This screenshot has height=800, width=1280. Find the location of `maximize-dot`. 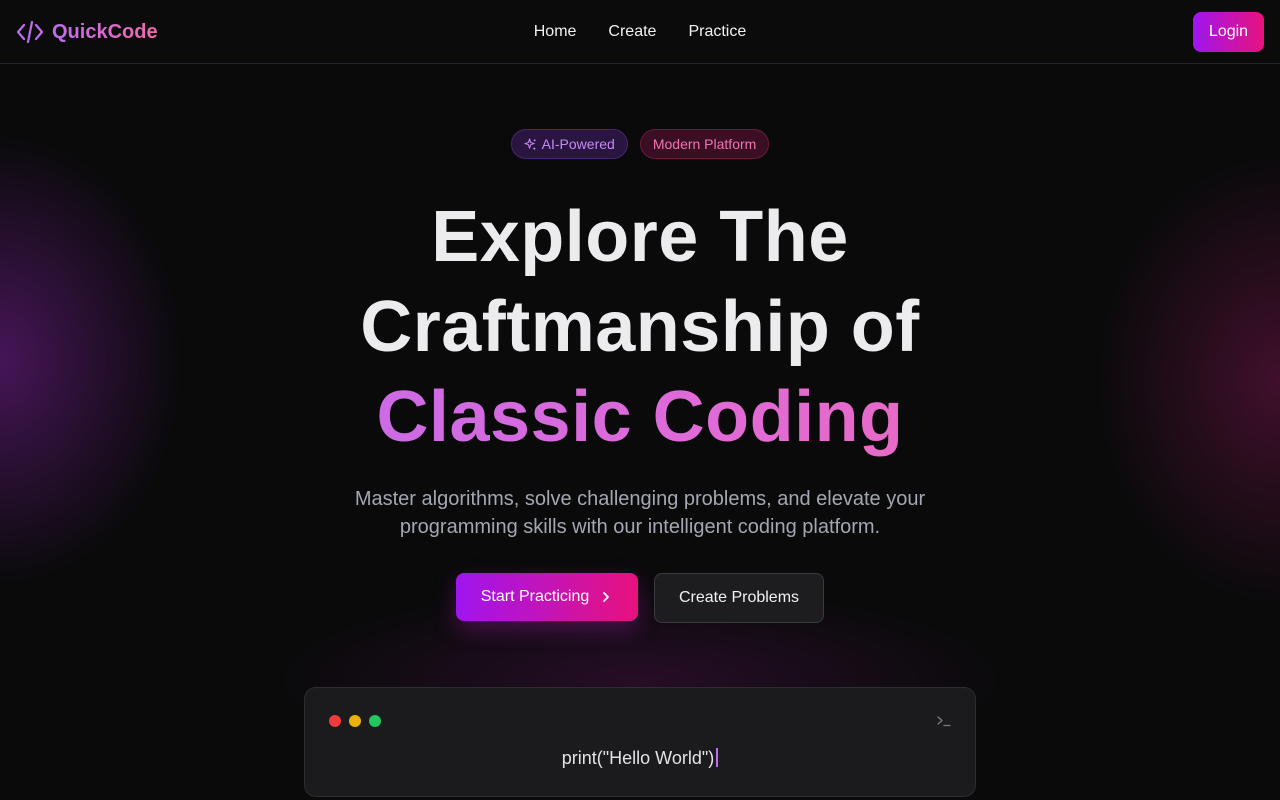

maximize-dot is located at coordinates (375, 721).